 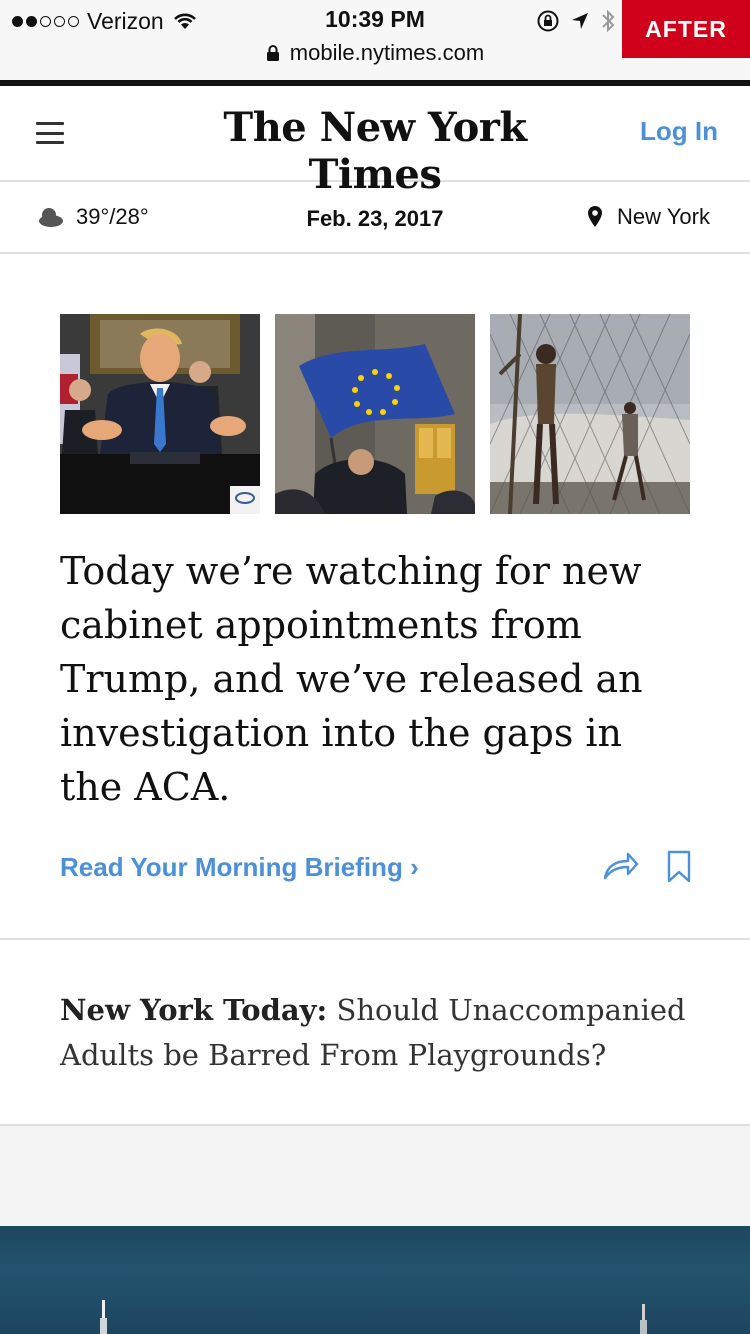 I want to click on location-name: New York, so click(x=663, y=216).